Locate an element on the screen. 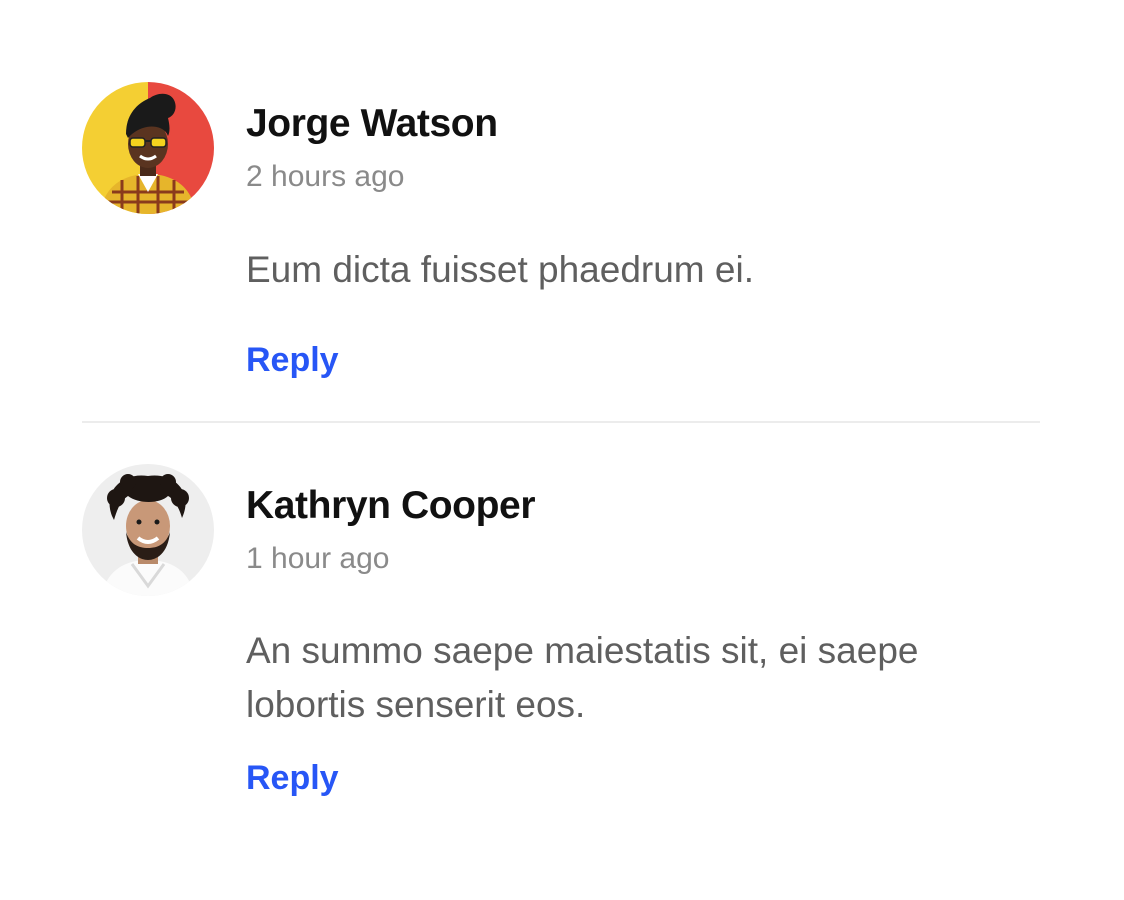 The height and width of the screenshot is (900, 1124). divider is located at coordinates (561, 422).